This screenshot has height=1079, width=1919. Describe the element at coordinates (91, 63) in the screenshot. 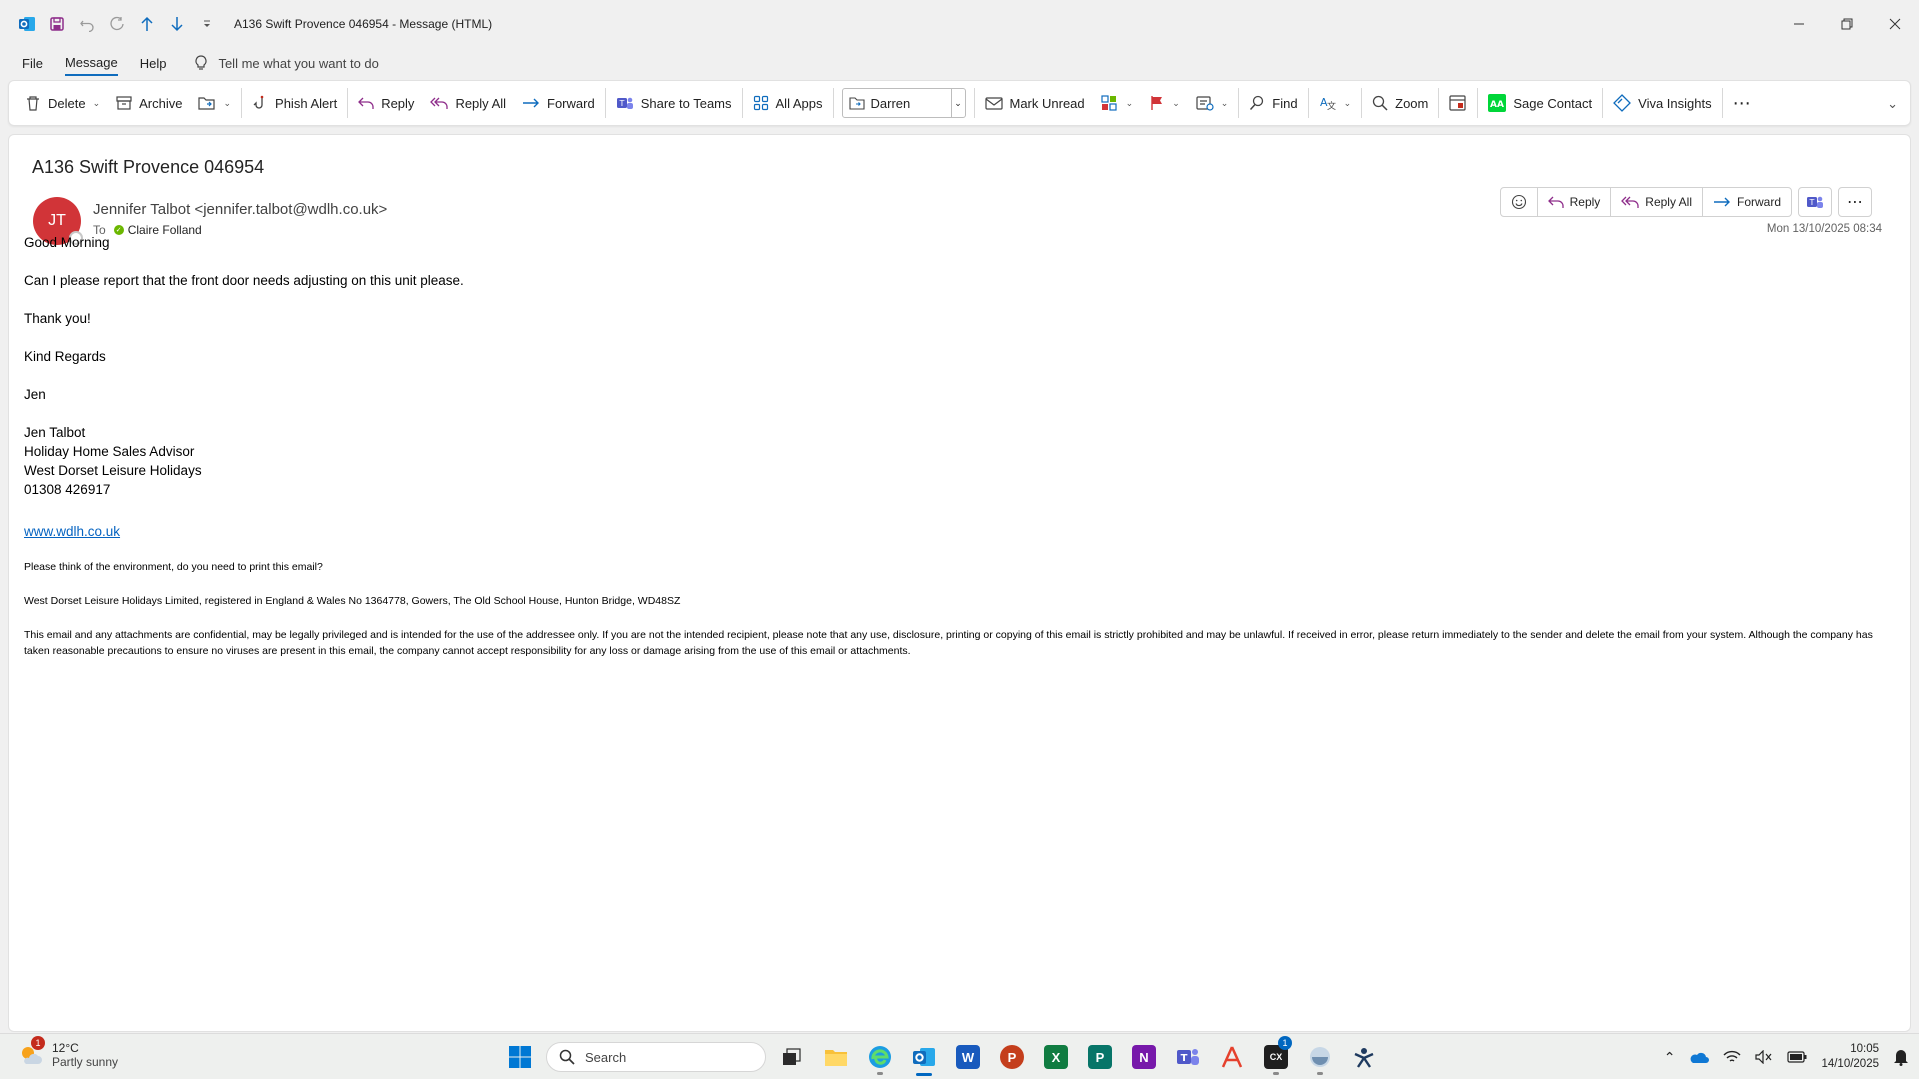

I see `tab-message: Message` at that location.